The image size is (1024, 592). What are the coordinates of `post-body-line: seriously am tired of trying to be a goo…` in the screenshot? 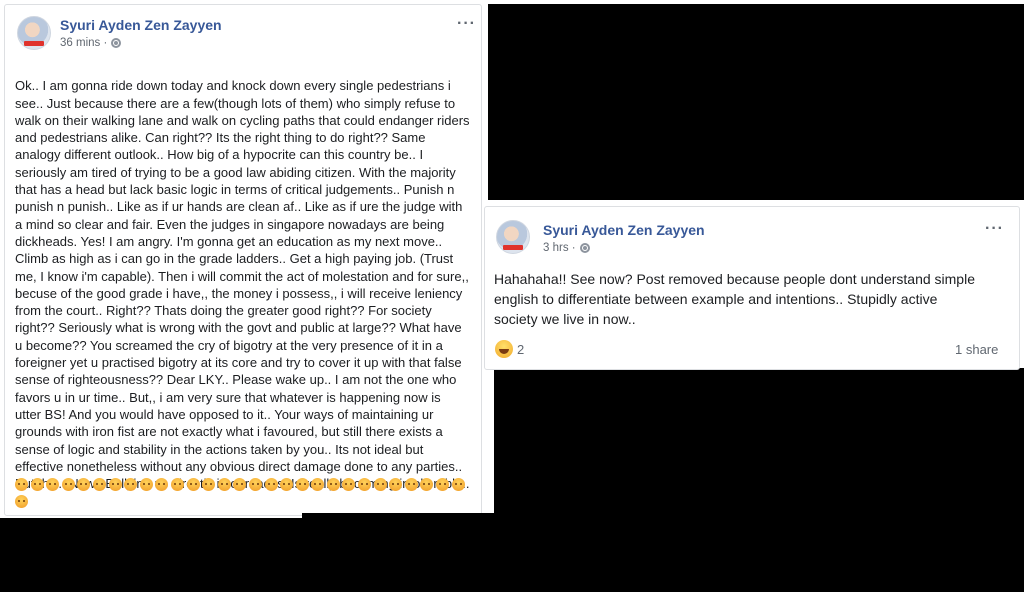 It's located at (235, 172).